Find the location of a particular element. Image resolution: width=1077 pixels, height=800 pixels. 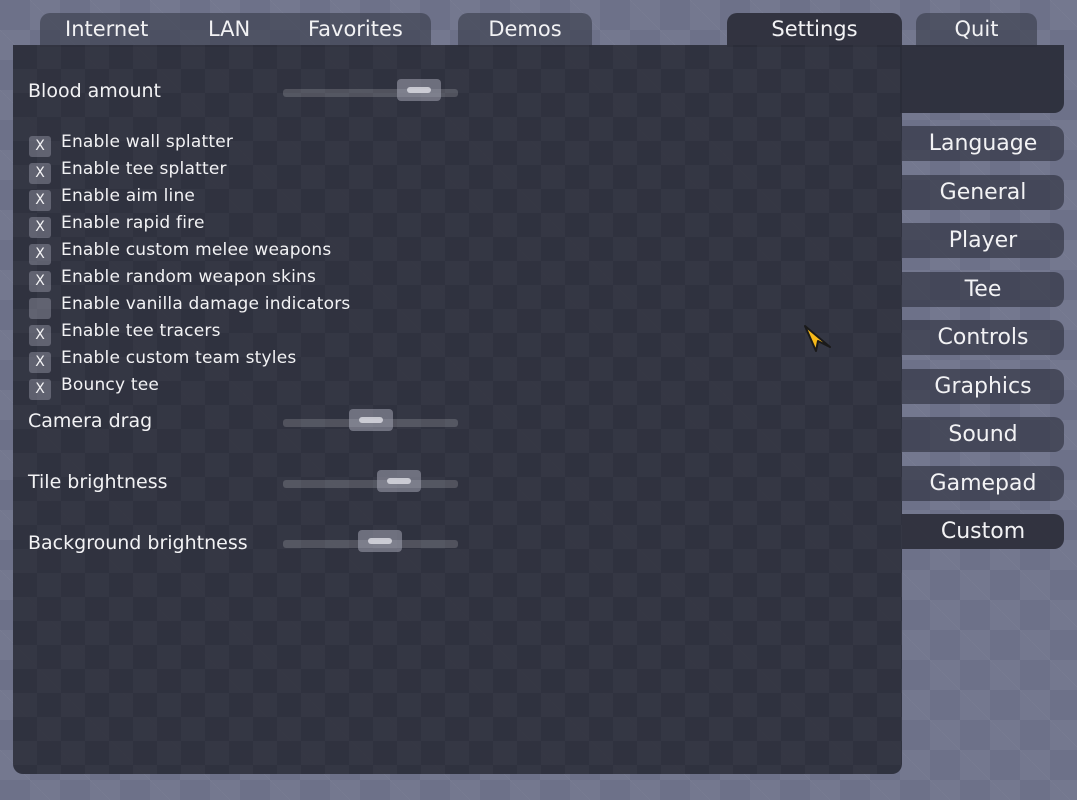

sidebar-item-graphics: Graphics is located at coordinates (983, 386).